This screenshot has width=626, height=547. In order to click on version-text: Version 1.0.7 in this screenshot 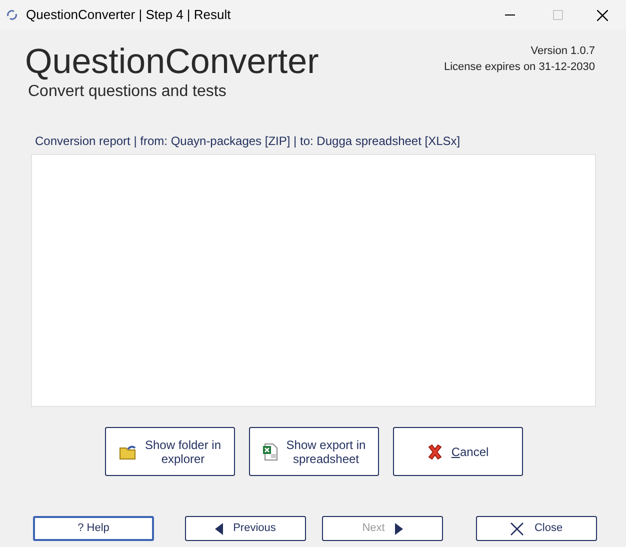, I will do `click(562, 51)`.